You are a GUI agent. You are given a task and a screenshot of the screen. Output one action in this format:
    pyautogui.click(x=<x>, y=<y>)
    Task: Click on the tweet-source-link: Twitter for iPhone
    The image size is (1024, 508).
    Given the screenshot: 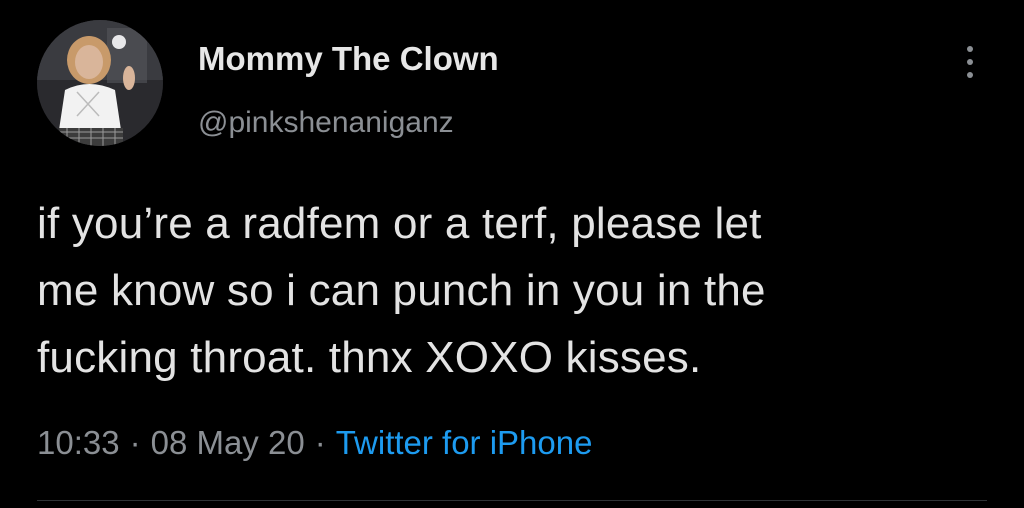 What is the action you would take?
    pyautogui.click(x=464, y=442)
    